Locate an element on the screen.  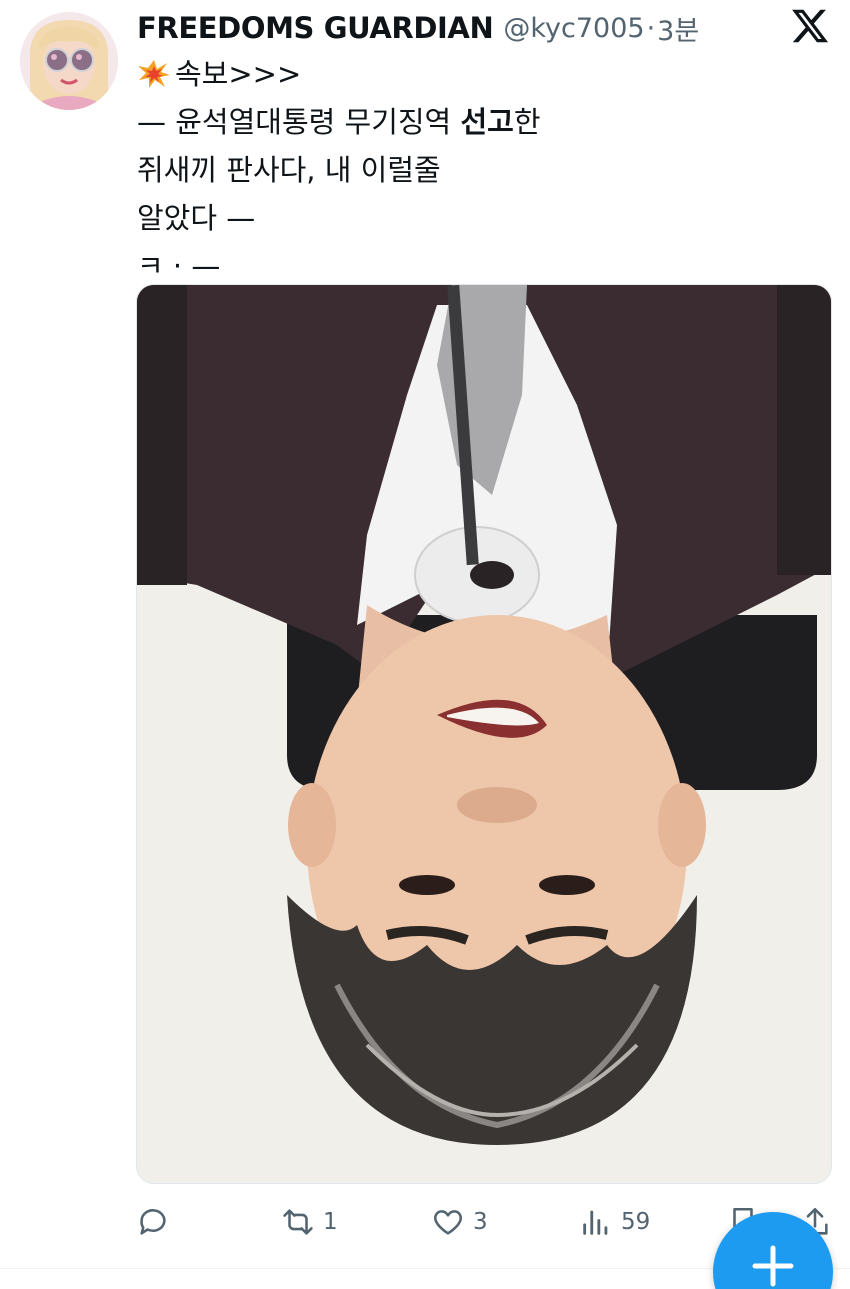
tweet-line-4: 알았다 — is located at coordinates (196, 218).